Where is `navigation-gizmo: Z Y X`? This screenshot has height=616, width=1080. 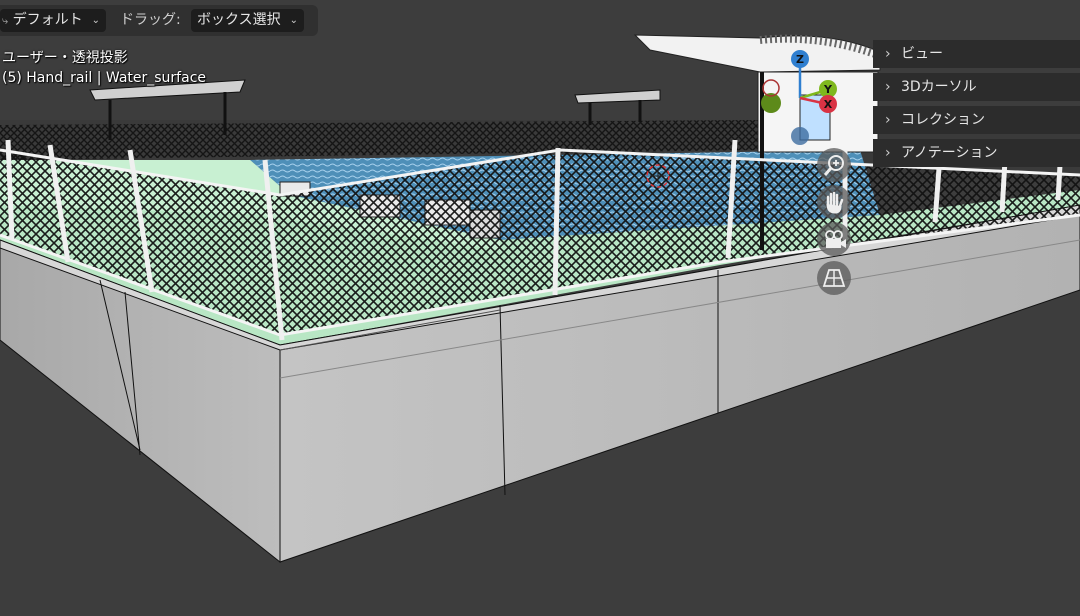 navigation-gizmo: Z Y X is located at coordinates (800, 98).